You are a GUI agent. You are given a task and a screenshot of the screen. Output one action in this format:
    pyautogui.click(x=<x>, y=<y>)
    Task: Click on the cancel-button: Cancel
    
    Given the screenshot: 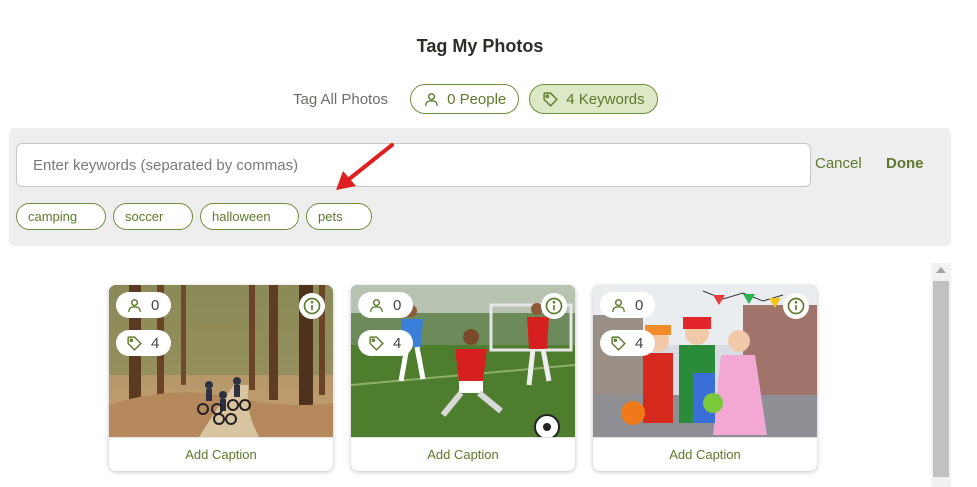 What is the action you would take?
    pyautogui.click(x=838, y=163)
    